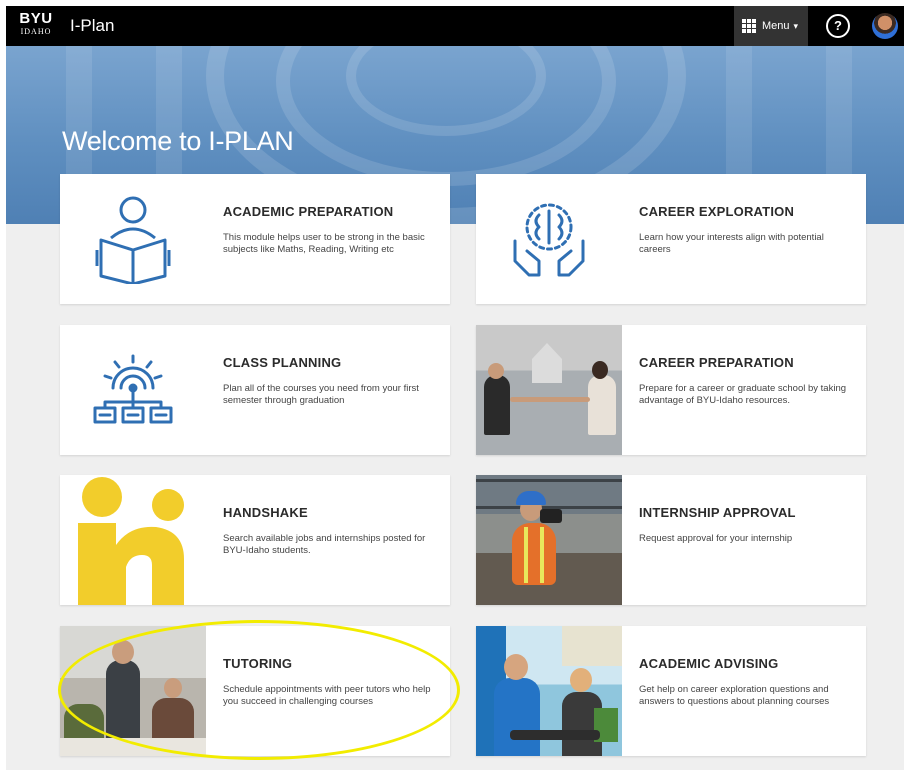 The height and width of the screenshot is (770, 904). What do you see at coordinates (282, 362) in the screenshot?
I see `card-title: CLASS PLANNING` at bounding box center [282, 362].